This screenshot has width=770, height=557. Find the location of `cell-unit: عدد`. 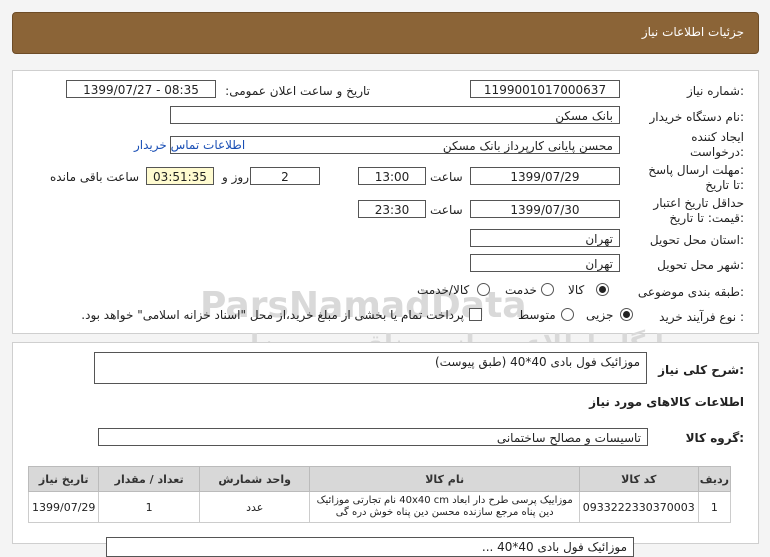

cell-unit: عدد is located at coordinates (254, 507).